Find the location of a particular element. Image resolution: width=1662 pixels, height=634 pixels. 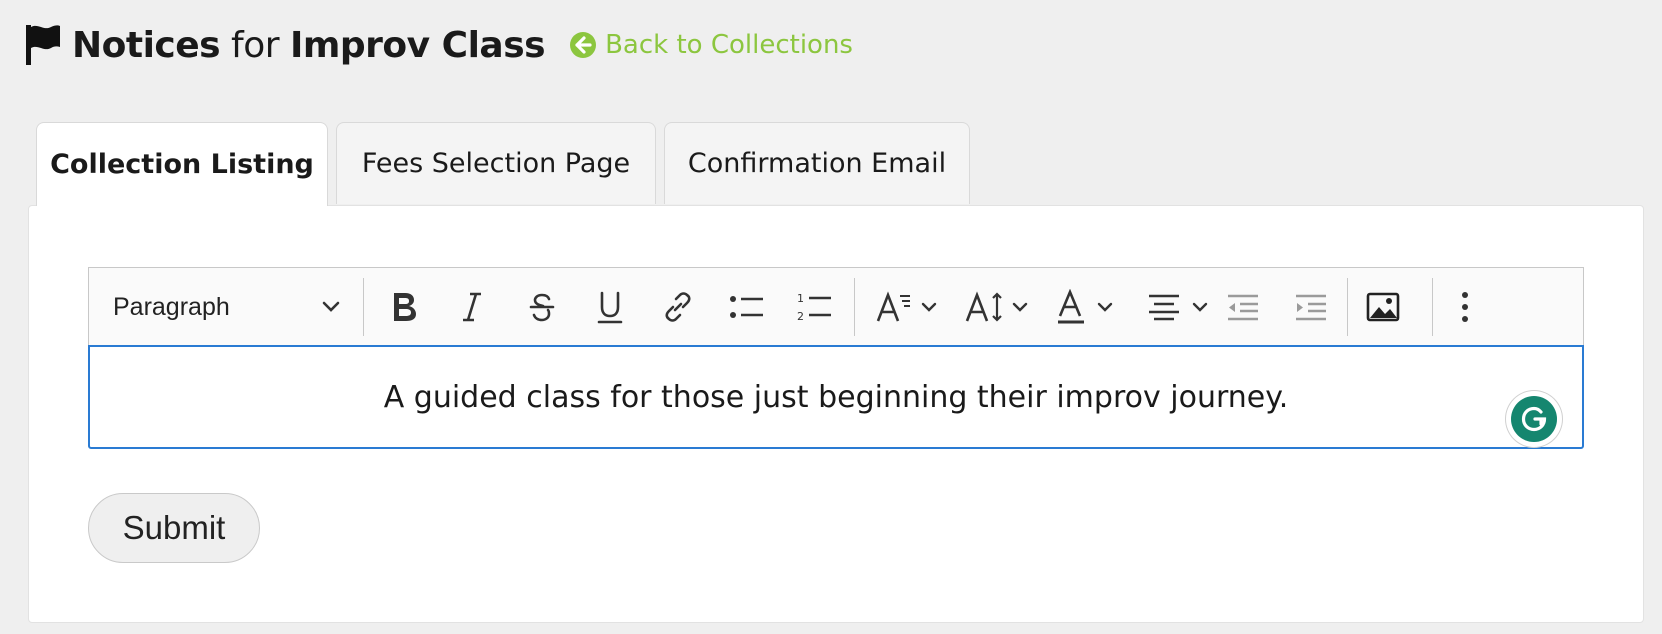

font-family-icon is located at coordinates (894, 307).